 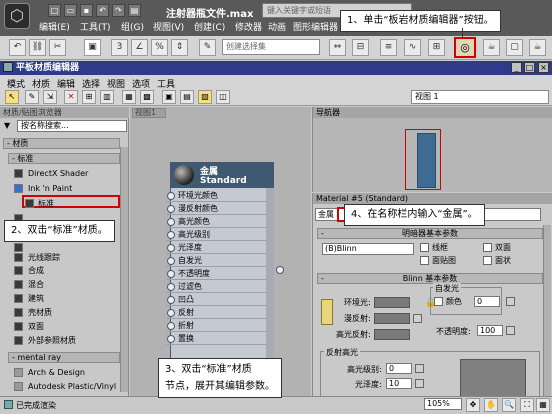 What do you see at coordinates (132, 26) in the screenshot?
I see `menu-group: 组(G)` at bounding box center [132, 26].